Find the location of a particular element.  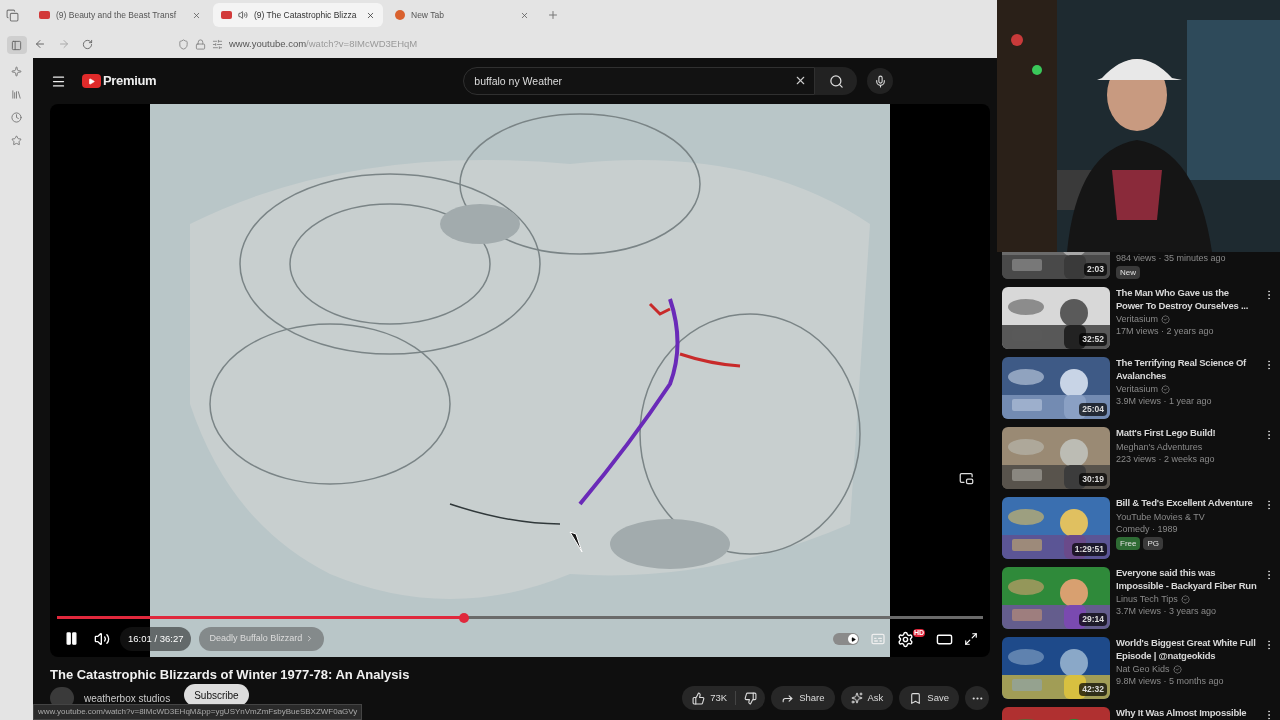

speaker-icon is located at coordinates (243, 15).